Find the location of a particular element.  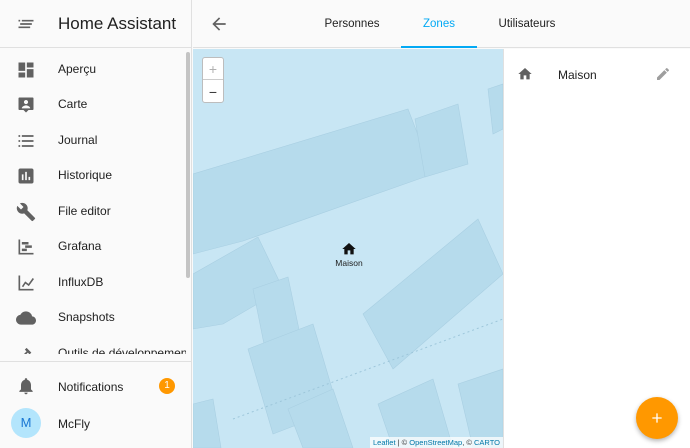

tab-zones: Zones is located at coordinates (439, 24).